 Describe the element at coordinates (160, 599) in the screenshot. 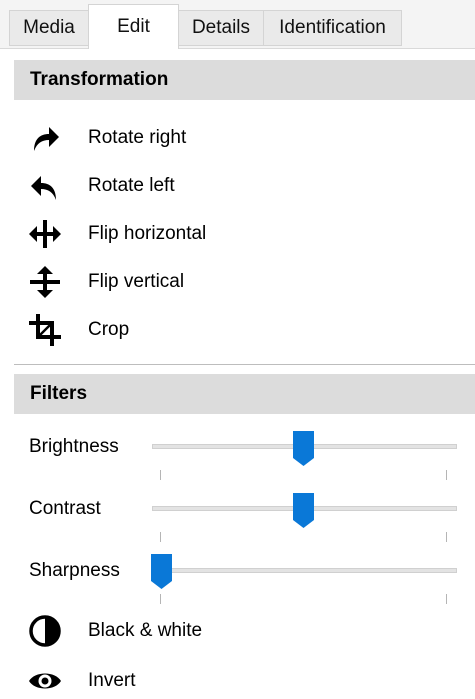

I see `sharpness-tick-min` at that location.